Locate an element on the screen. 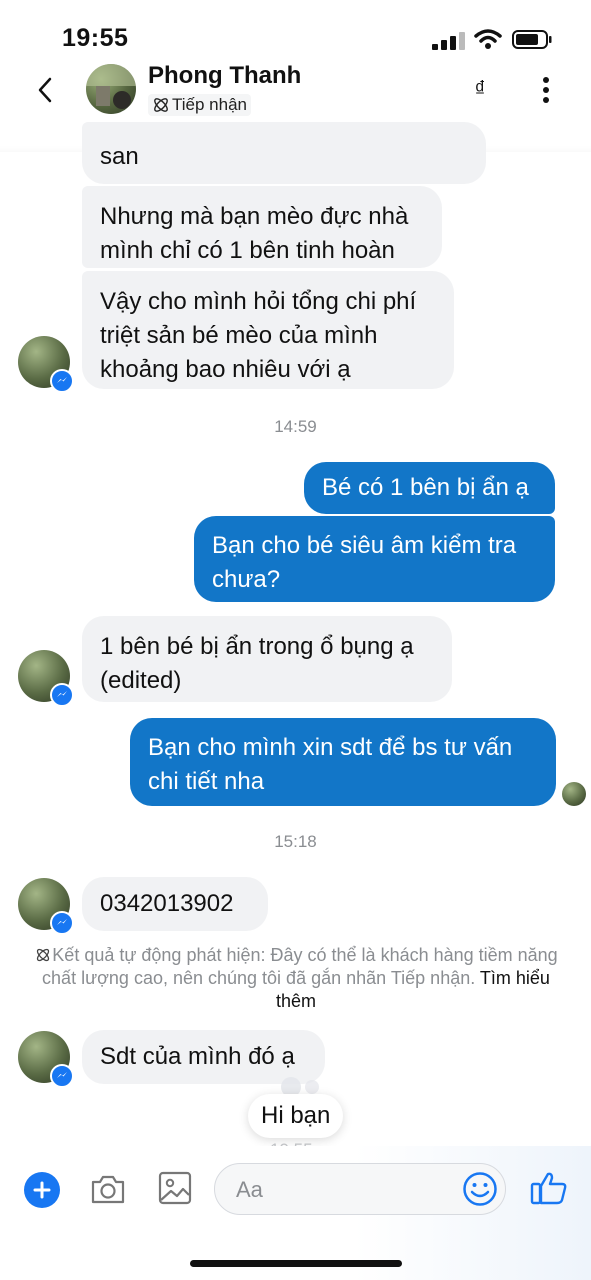 This screenshot has height=1280, width=591. back-button is located at coordinates (45, 90).